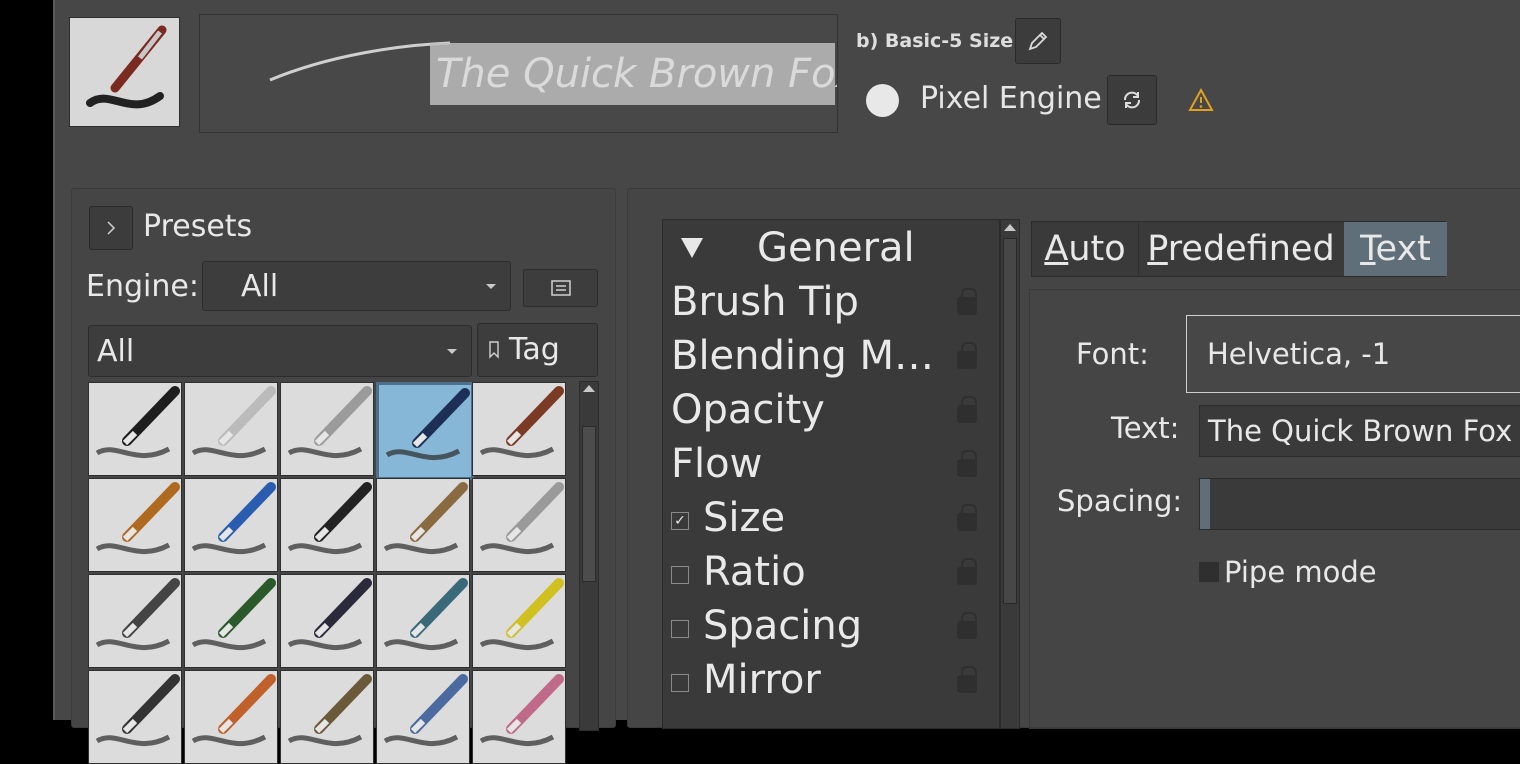 This screenshot has width=1520, height=764. Describe the element at coordinates (832, 414) in the screenshot. I see `option-item: Opacity` at that location.